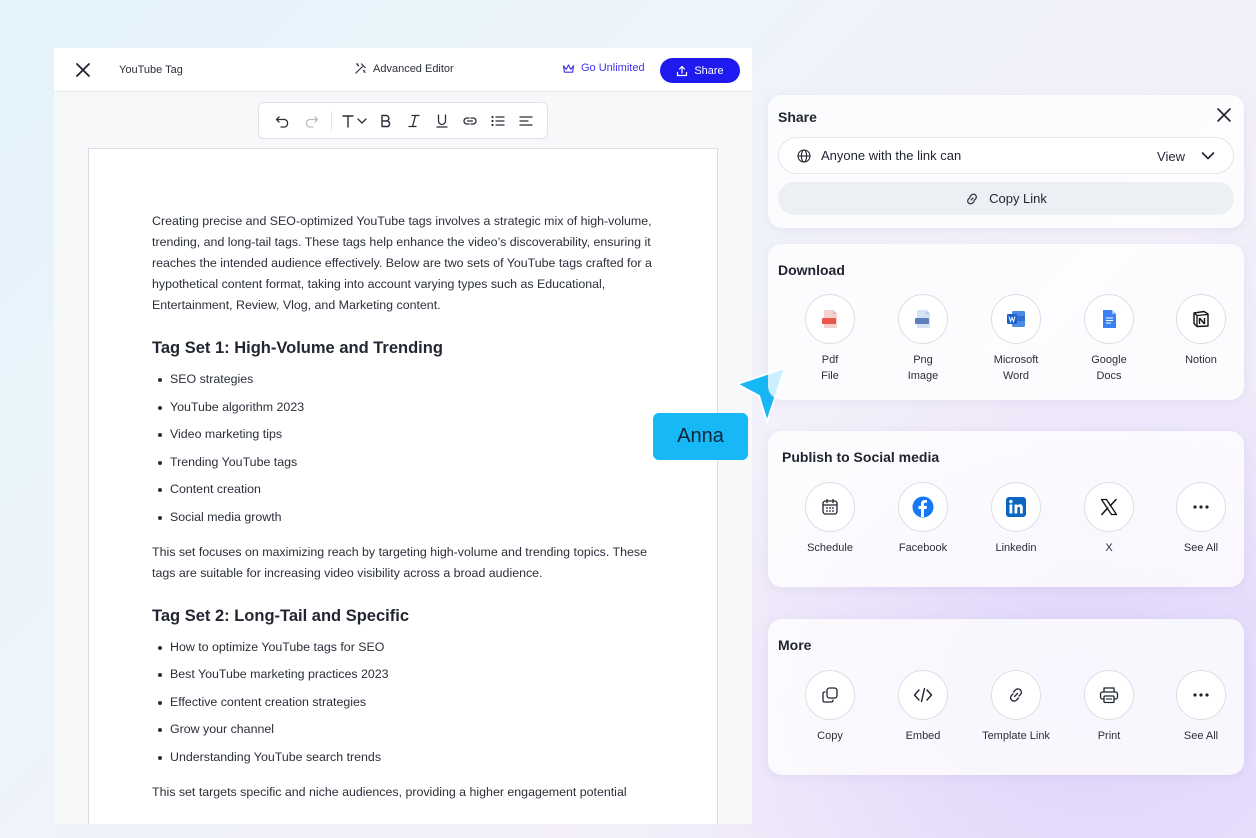  What do you see at coordinates (1109, 368) in the screenshot?
I see `download-item-label: Google Docs` at bounding box center [1109, 368].